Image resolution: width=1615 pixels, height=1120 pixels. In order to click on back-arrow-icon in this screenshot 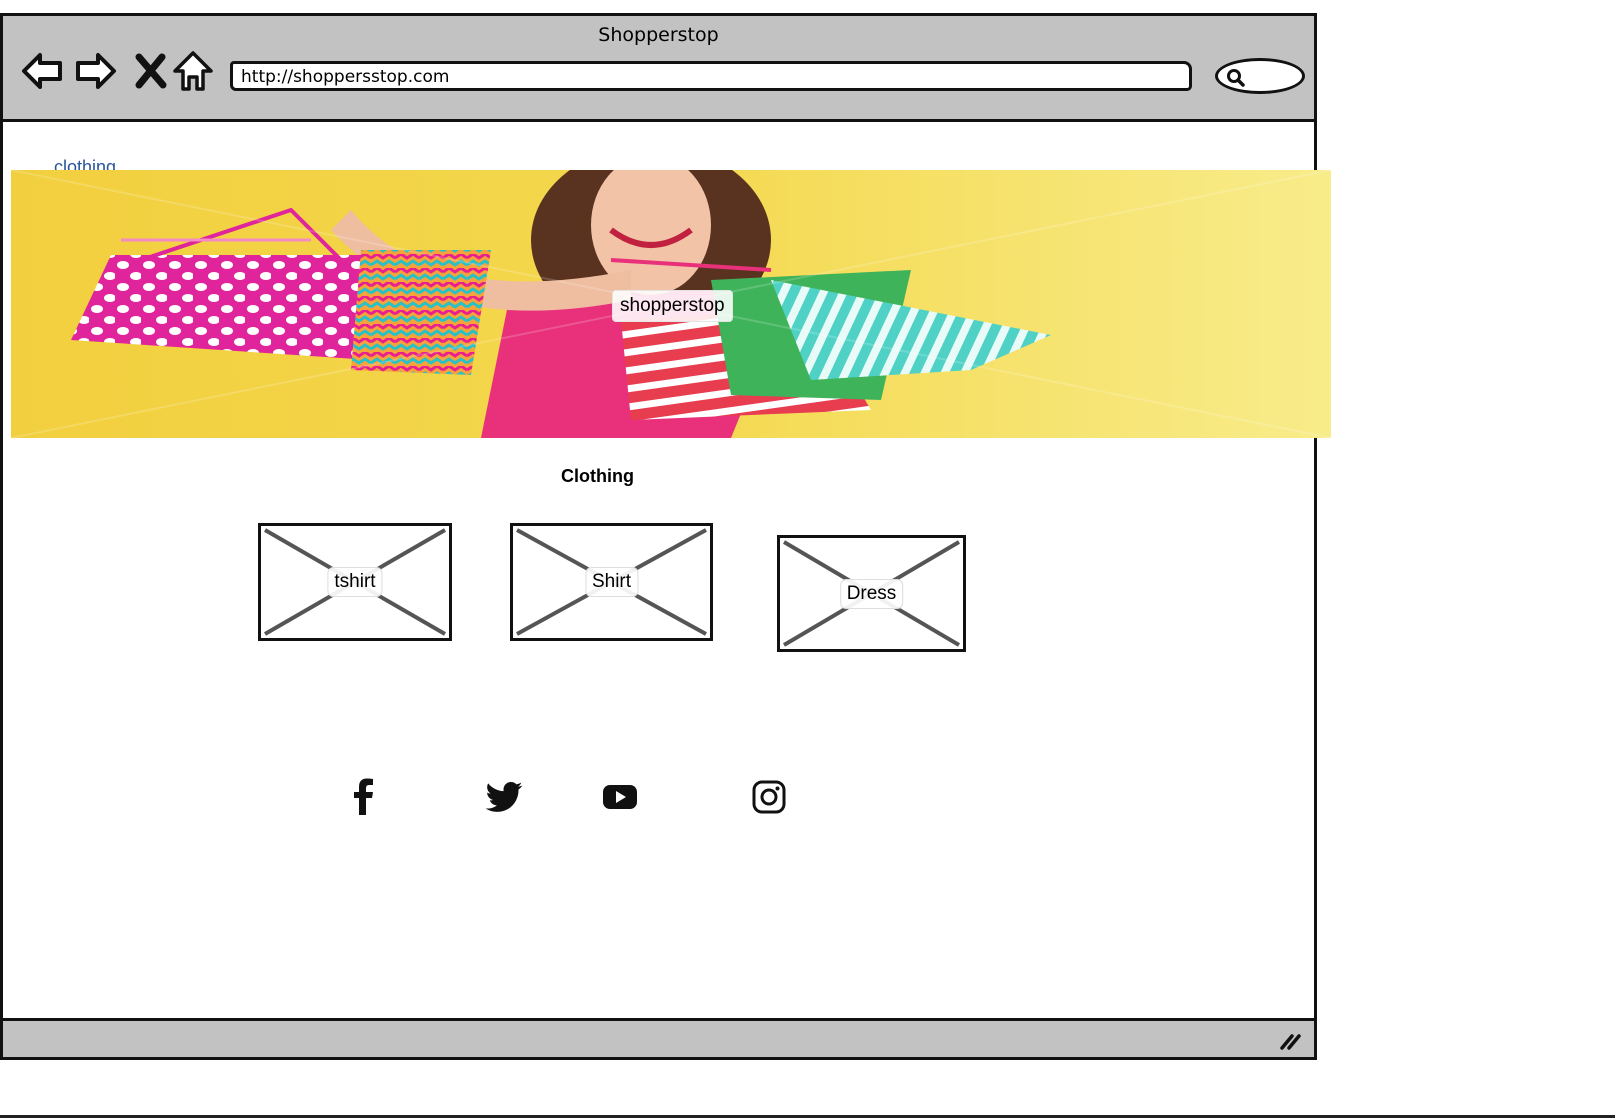, I will do `click(42, 71)`.